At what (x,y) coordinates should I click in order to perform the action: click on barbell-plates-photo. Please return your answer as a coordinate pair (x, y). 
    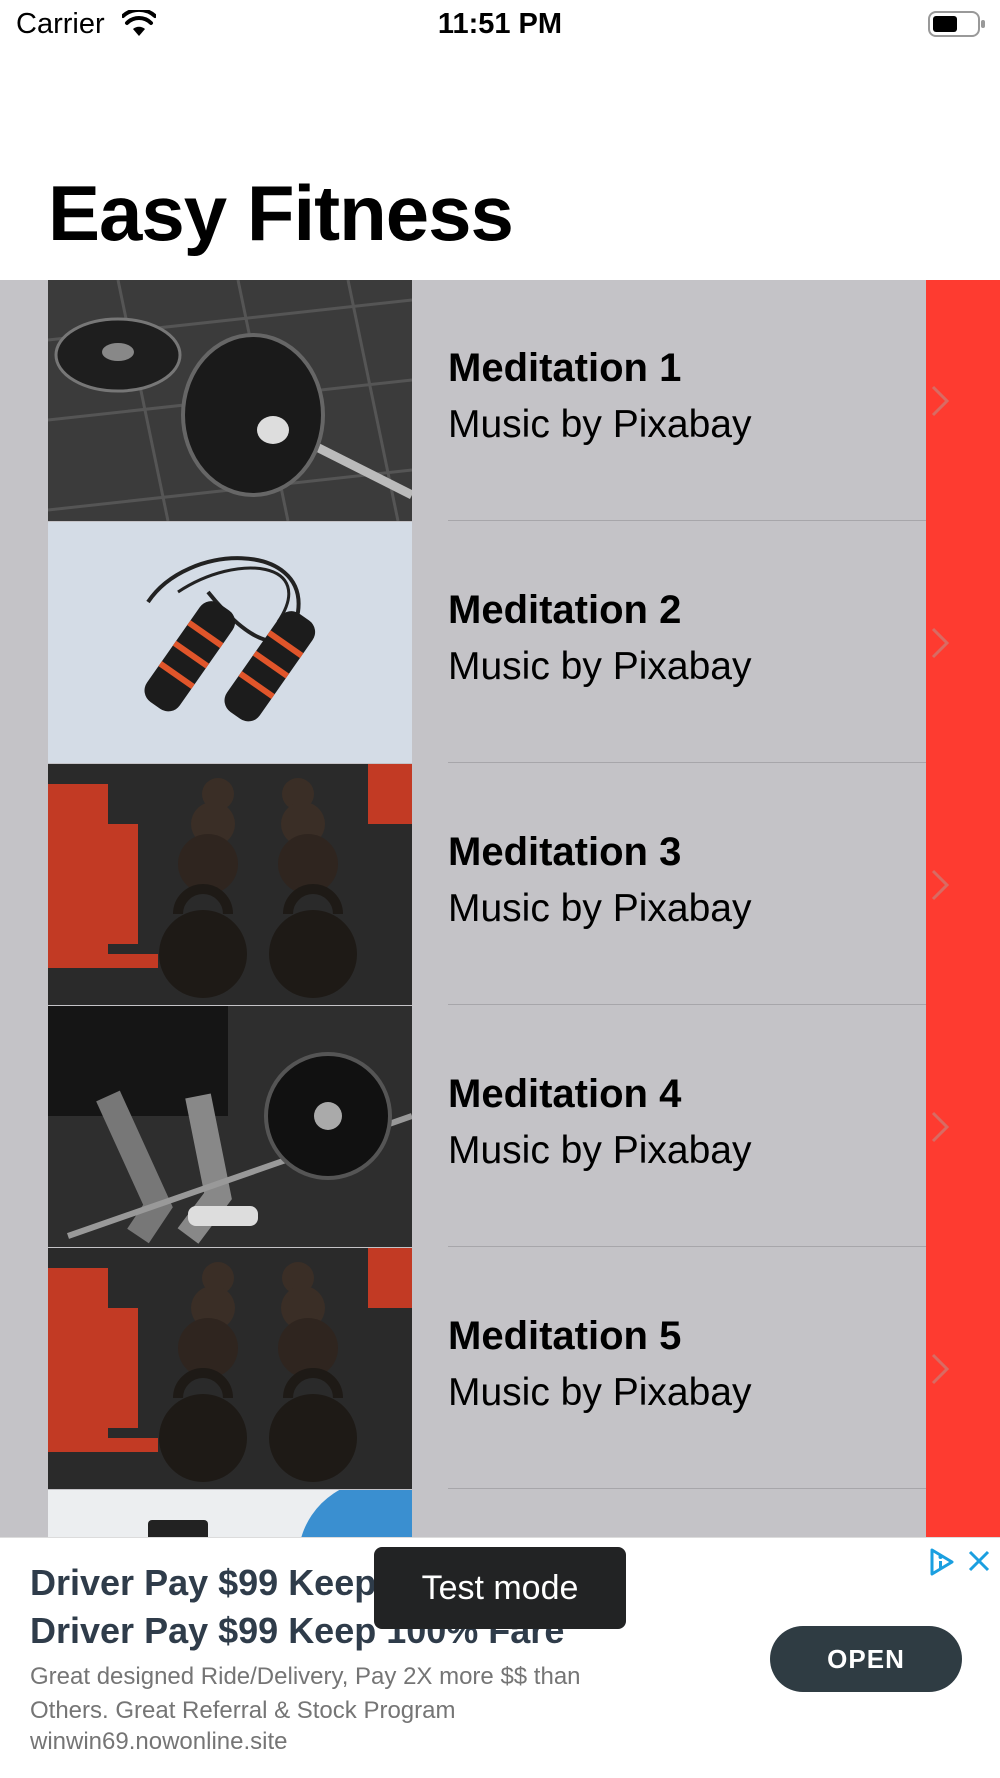
    Looking at the image, I should click on (230, 400).